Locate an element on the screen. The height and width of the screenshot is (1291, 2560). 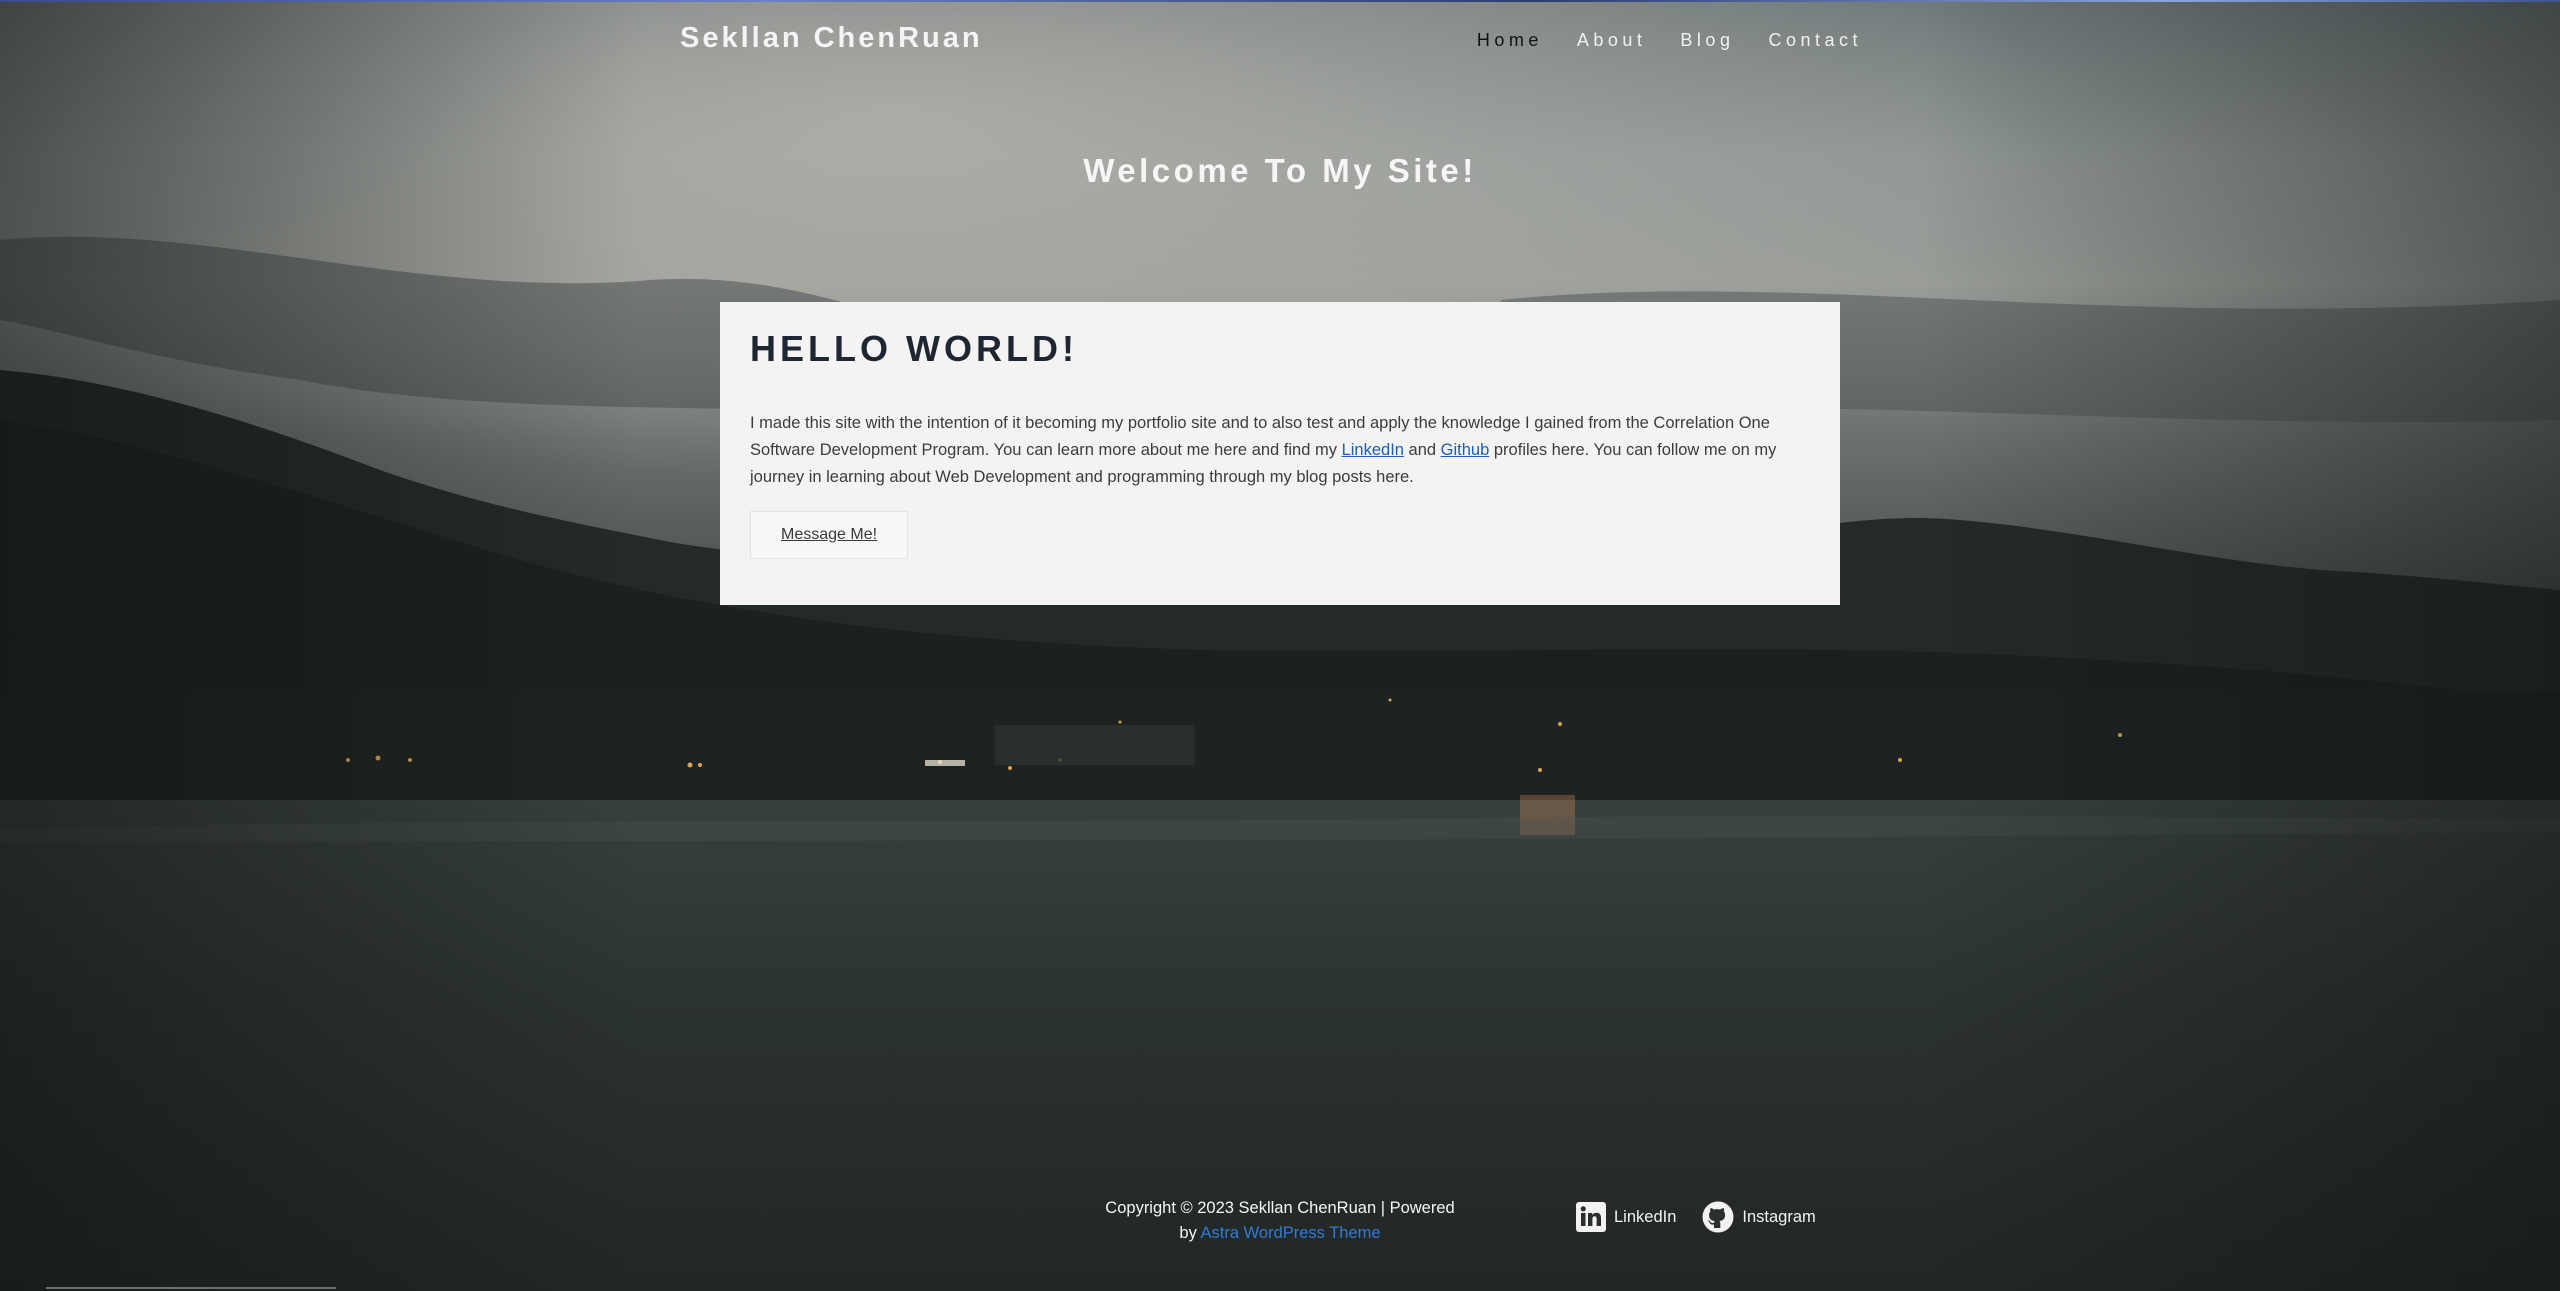
main-navigation: Home About Blog Contact is located at coordinates (1652, 40).